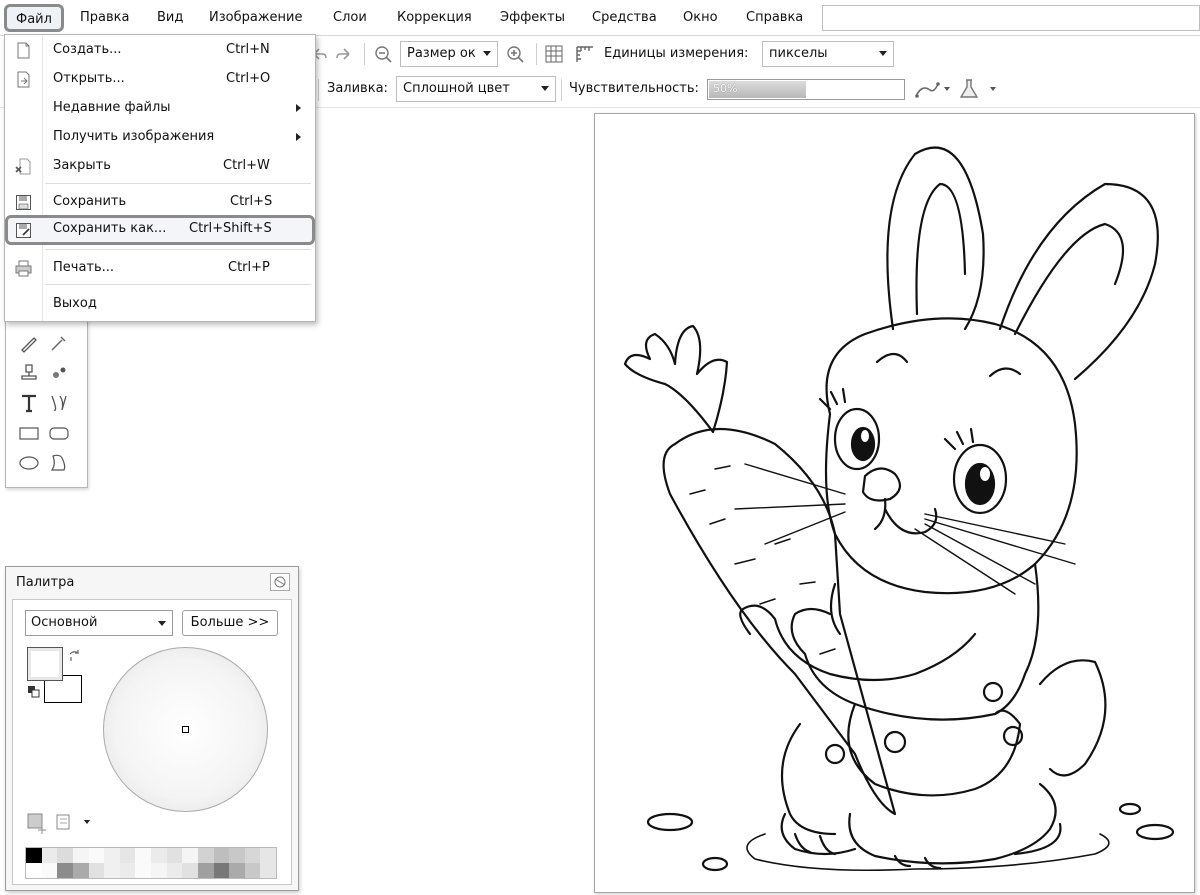 The image size is (1200, 895). I want to click on clone-stamp-icon, so click(29, 373).